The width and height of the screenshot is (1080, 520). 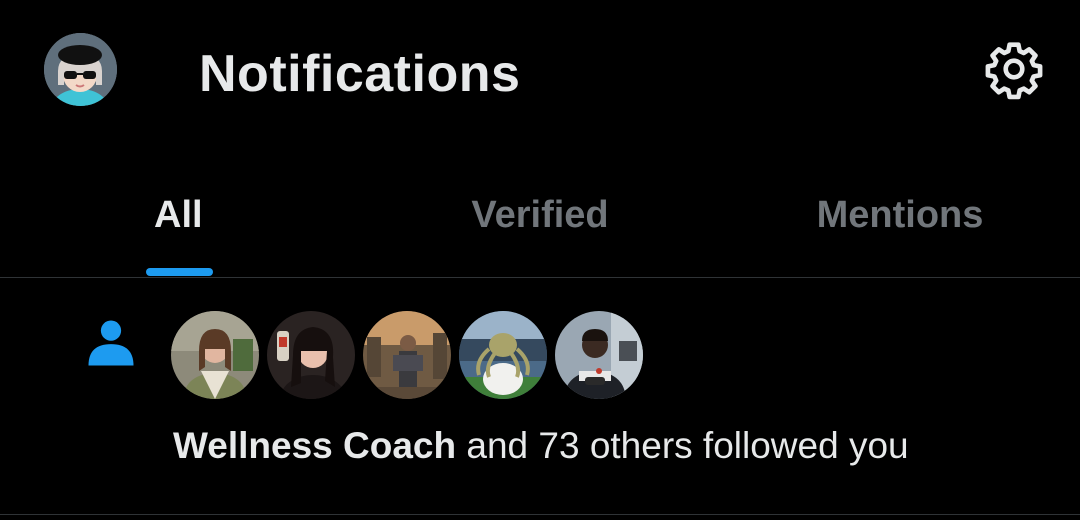 What do you see at coordinates (111, 343) in the screenshot?
I see `person-icon` at bounding box center [111, 343].